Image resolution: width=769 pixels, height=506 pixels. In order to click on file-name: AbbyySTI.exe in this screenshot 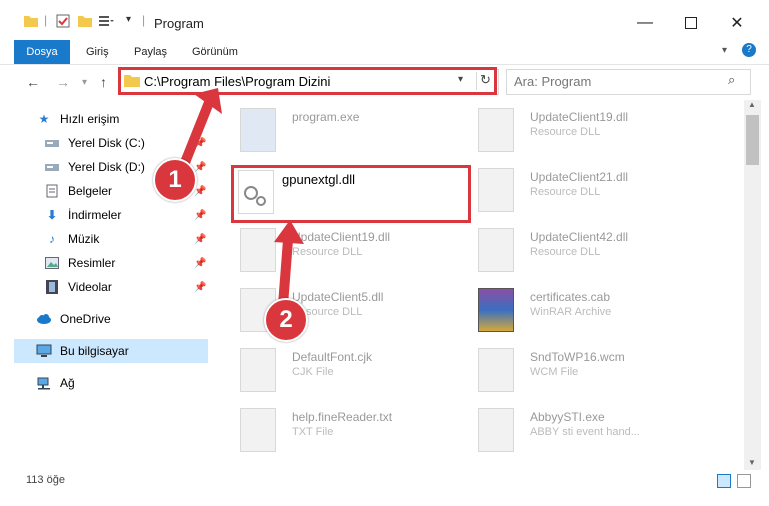, I will do `click(567, 417)`.